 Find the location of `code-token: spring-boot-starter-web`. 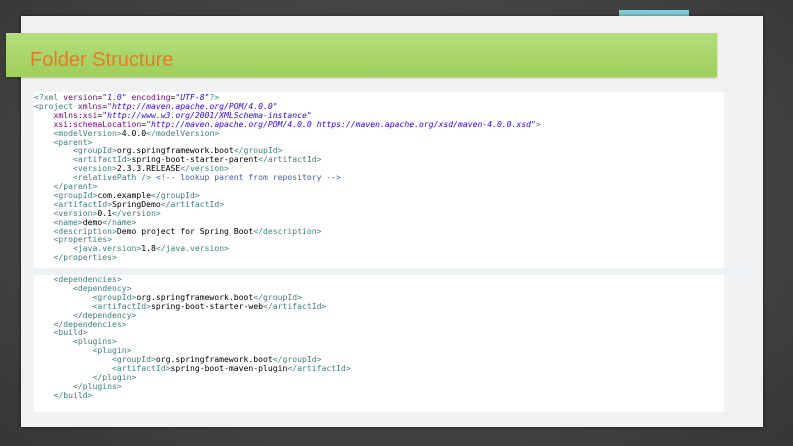

code-token: spring-boot-starter-web is located at coordinates (207, 305).